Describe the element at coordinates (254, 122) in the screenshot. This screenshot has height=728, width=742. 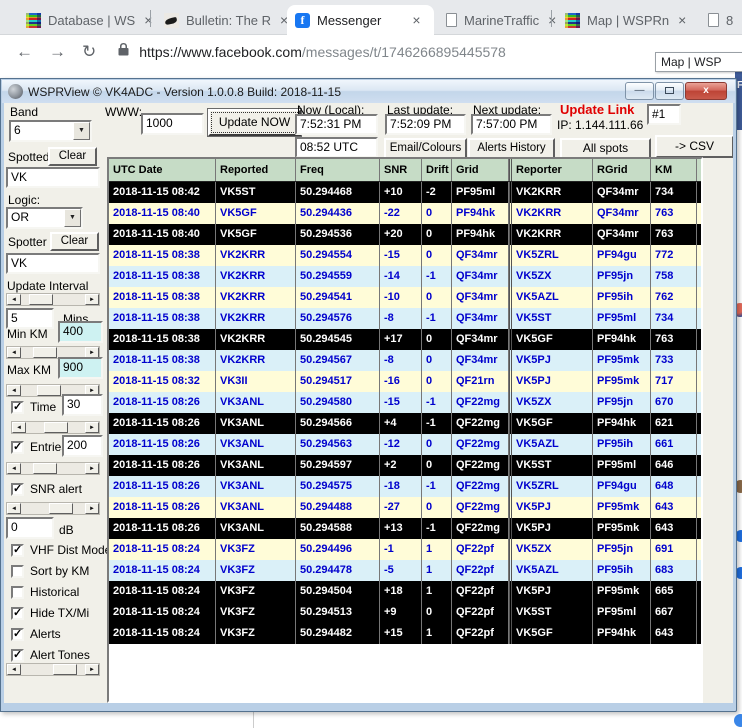
I see `update-now-button: Update NOW` at that location.